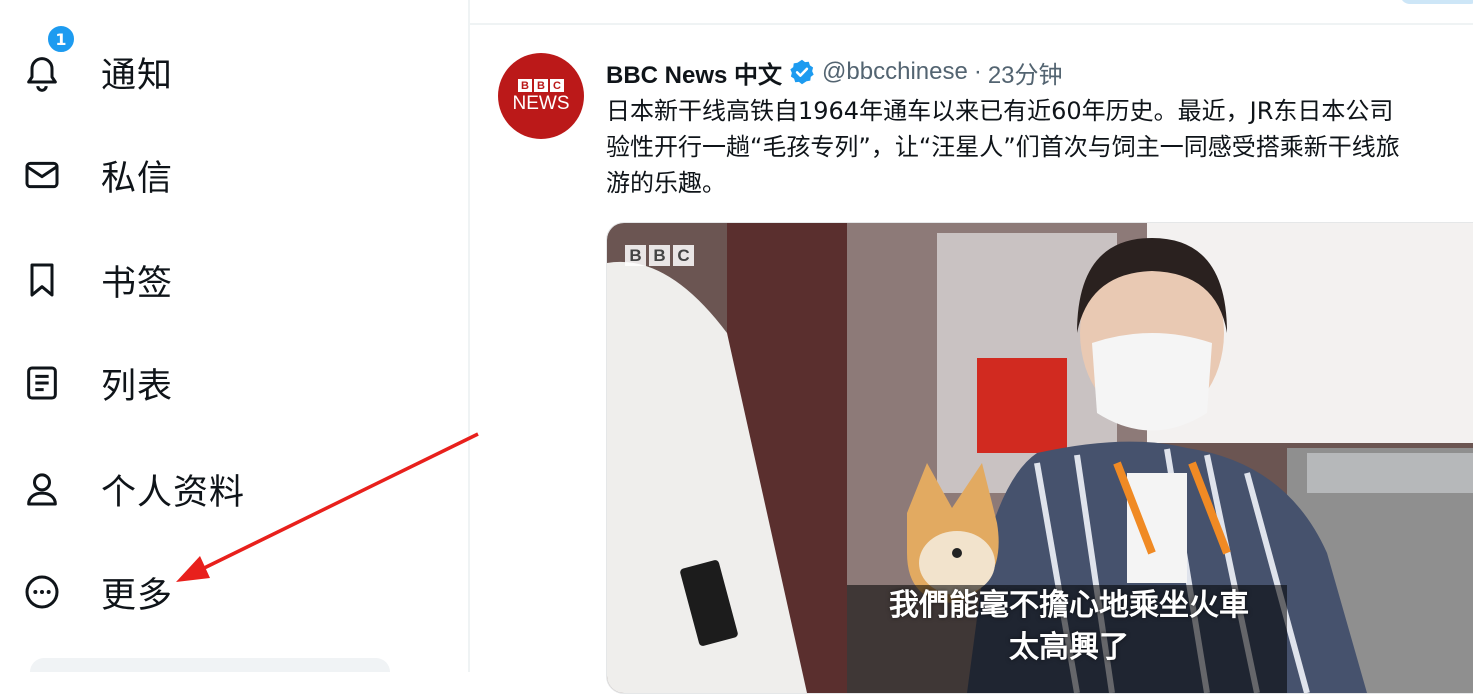 The height and width of the screenshot is (694, 1473). I want to click on sidebar-item-lists: 列表, so click(200, 383).